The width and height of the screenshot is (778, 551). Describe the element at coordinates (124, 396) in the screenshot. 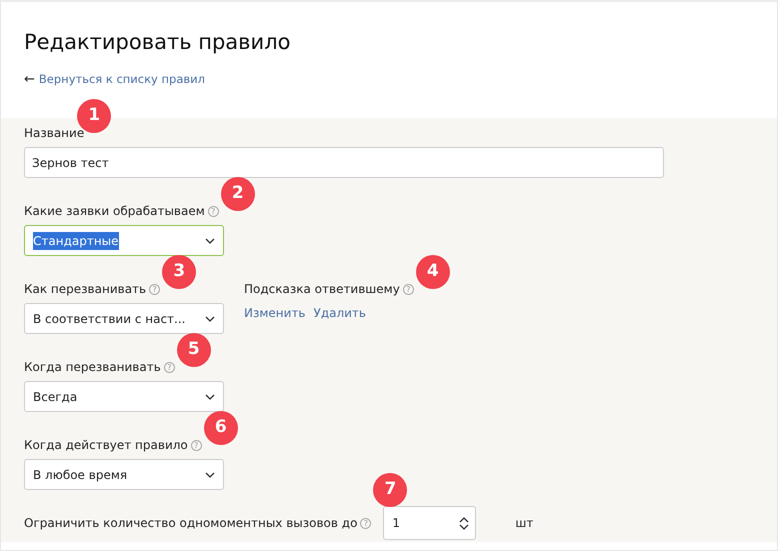

I see `select-field: Всегда` at that location.